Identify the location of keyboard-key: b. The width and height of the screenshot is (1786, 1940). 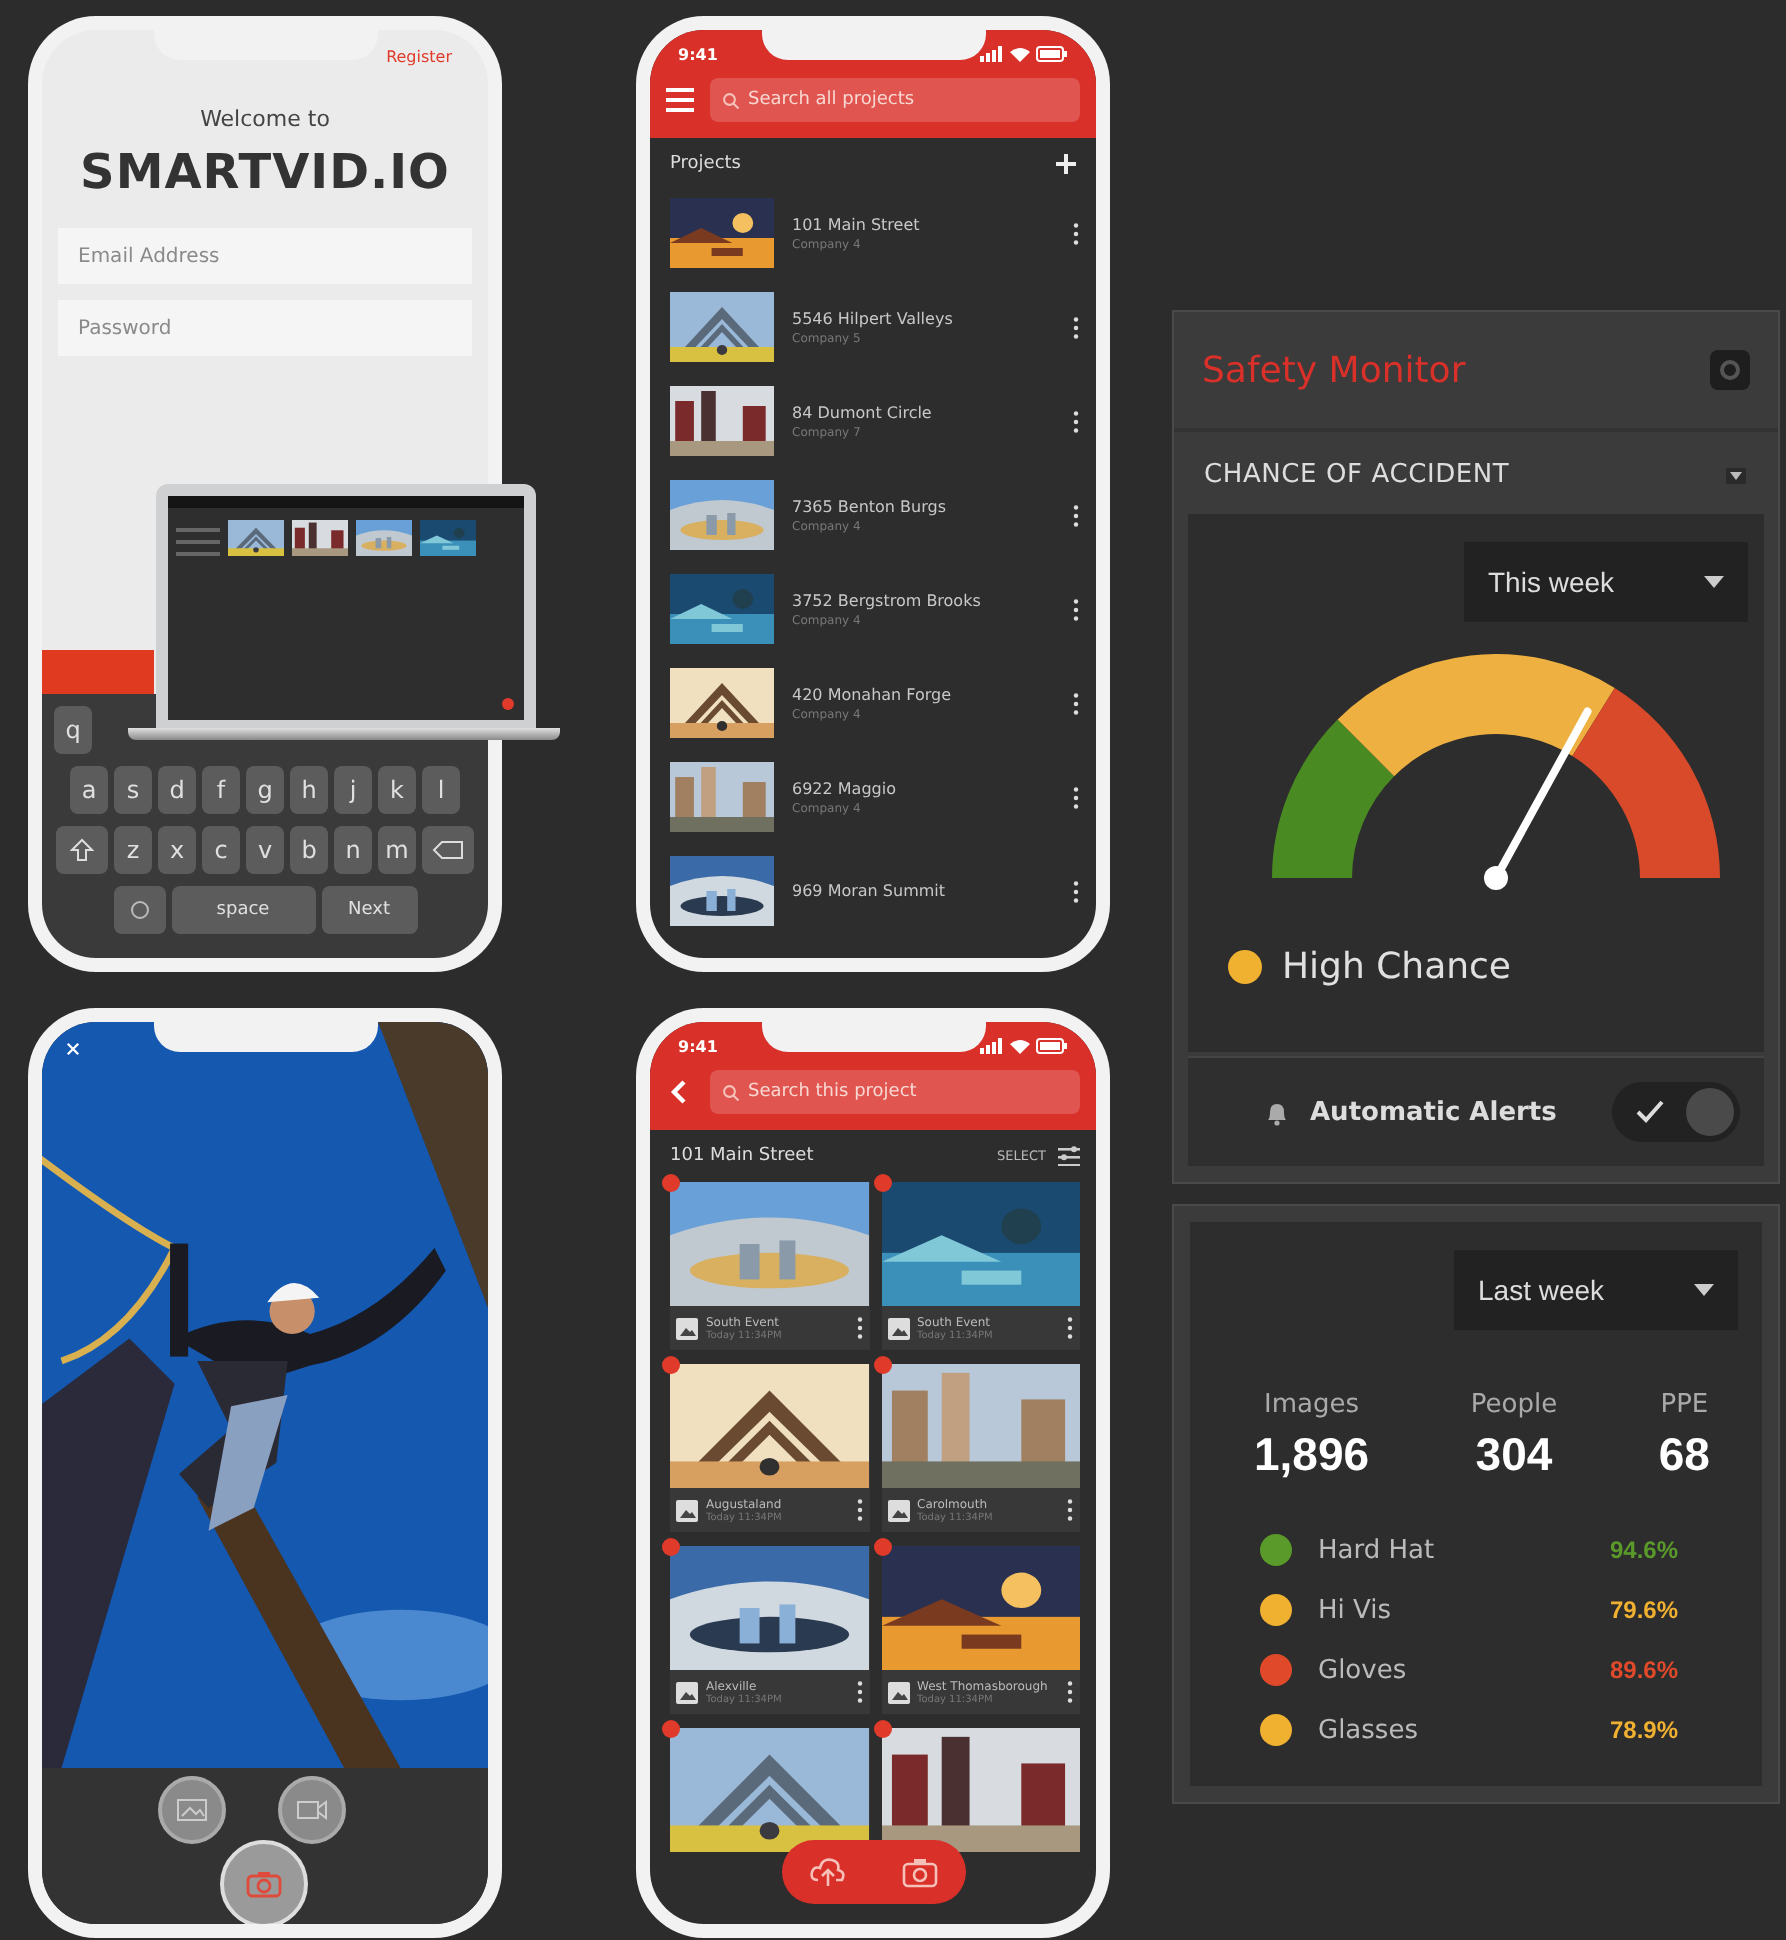
(309, 850).